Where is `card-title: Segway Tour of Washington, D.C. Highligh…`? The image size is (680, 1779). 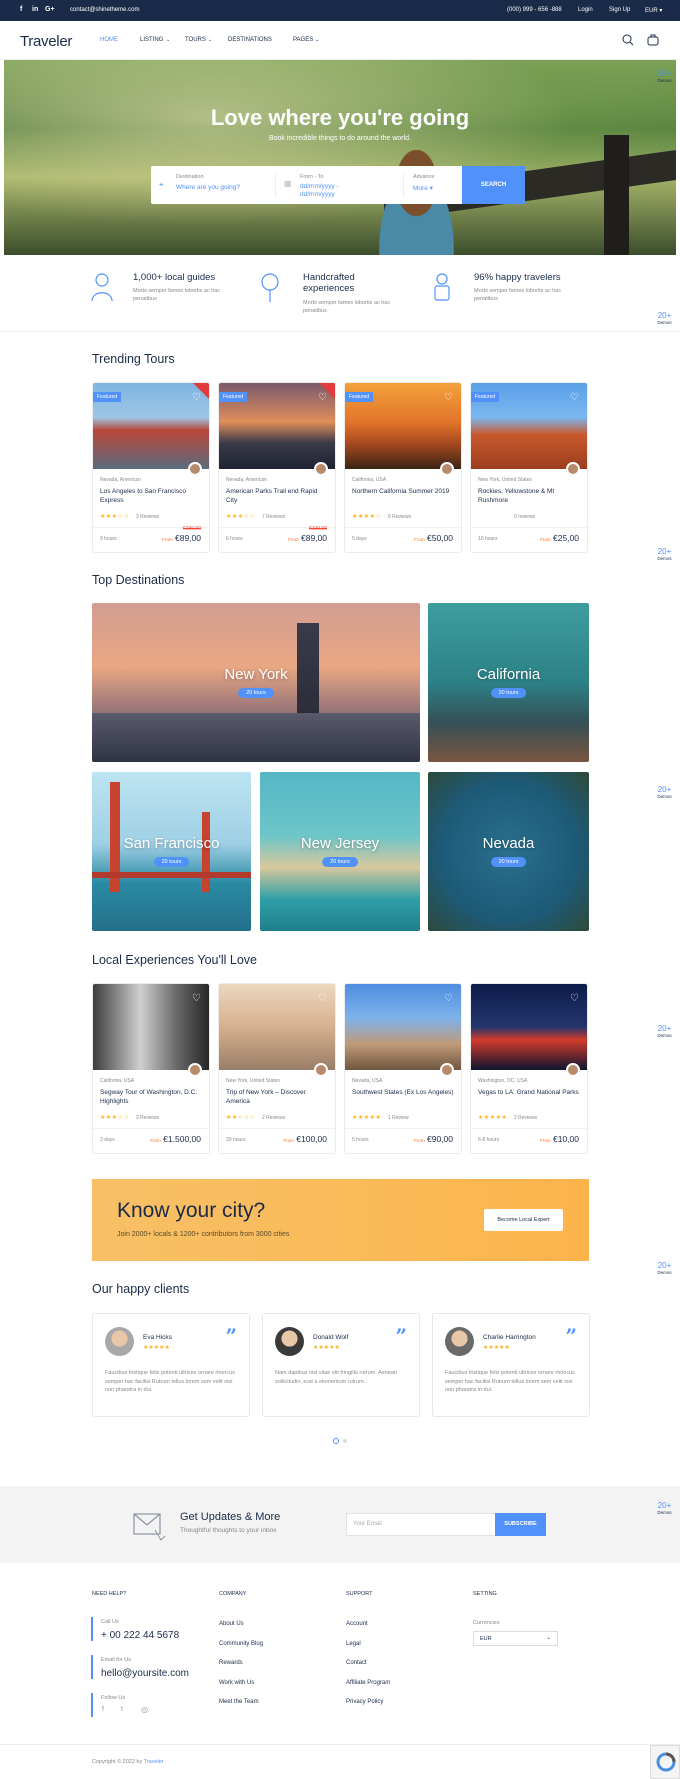 card-title: Segway Tour of Washington, D.C. Highligh… is located at coordinates (152, 1097).